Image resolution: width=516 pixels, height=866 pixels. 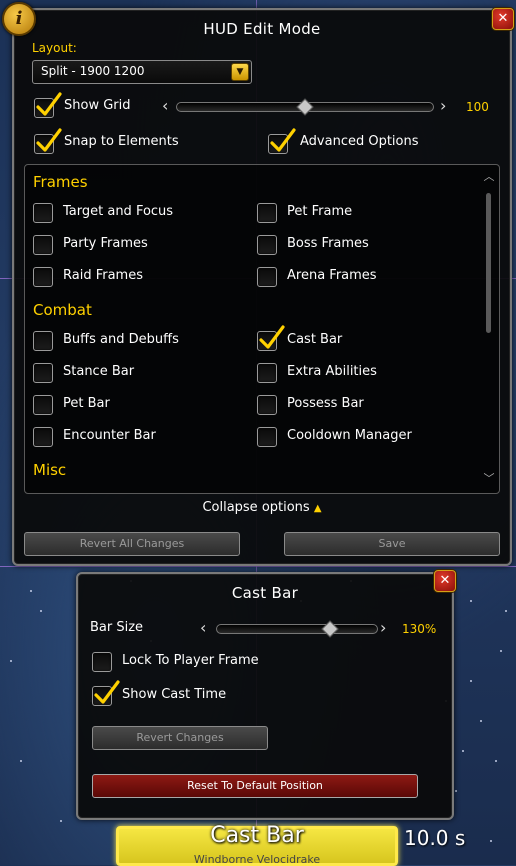 I want to click on scrollbar-thumb, so click(x=488, y=263).